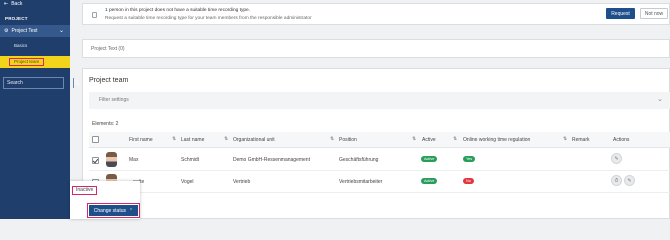 This screenshot has width=670, height=240. I want to click on column-org-unit: Organizational unit, so click(254, 140).